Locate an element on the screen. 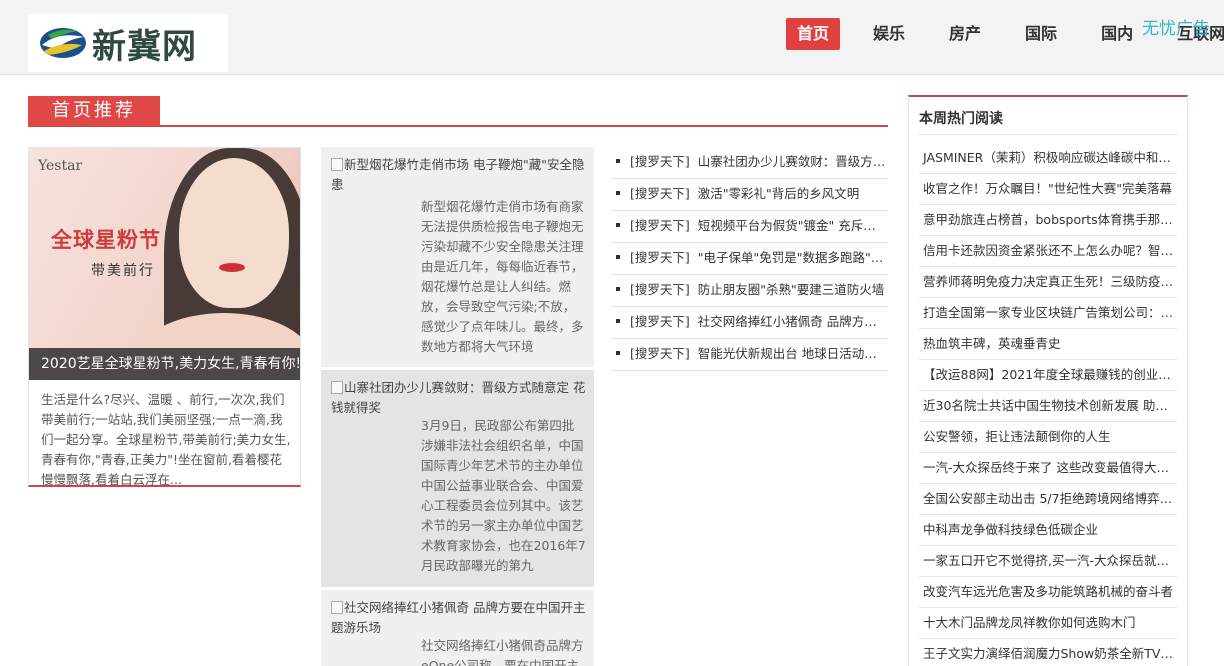 The width and height of the screenshot is (1224, 666). nav-real-estate: 房产 is located at coordinates (965, 34).